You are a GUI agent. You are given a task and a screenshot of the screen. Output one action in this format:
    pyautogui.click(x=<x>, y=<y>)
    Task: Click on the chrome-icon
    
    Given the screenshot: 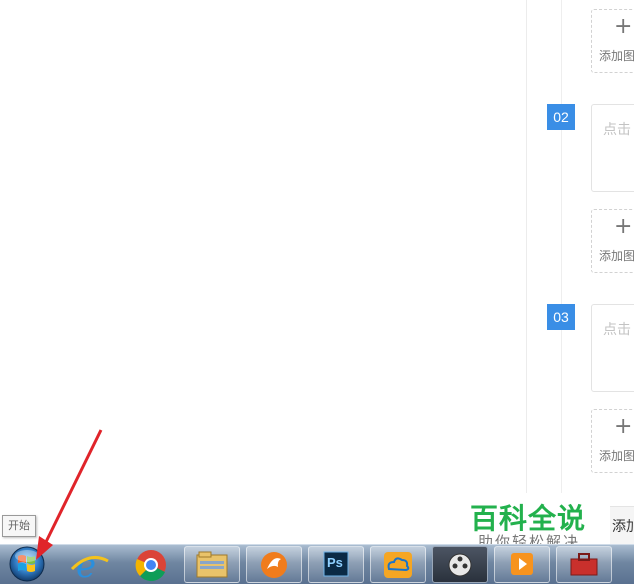 What is the action you would take?
    pyautogui.click(x=151, y=564)
    